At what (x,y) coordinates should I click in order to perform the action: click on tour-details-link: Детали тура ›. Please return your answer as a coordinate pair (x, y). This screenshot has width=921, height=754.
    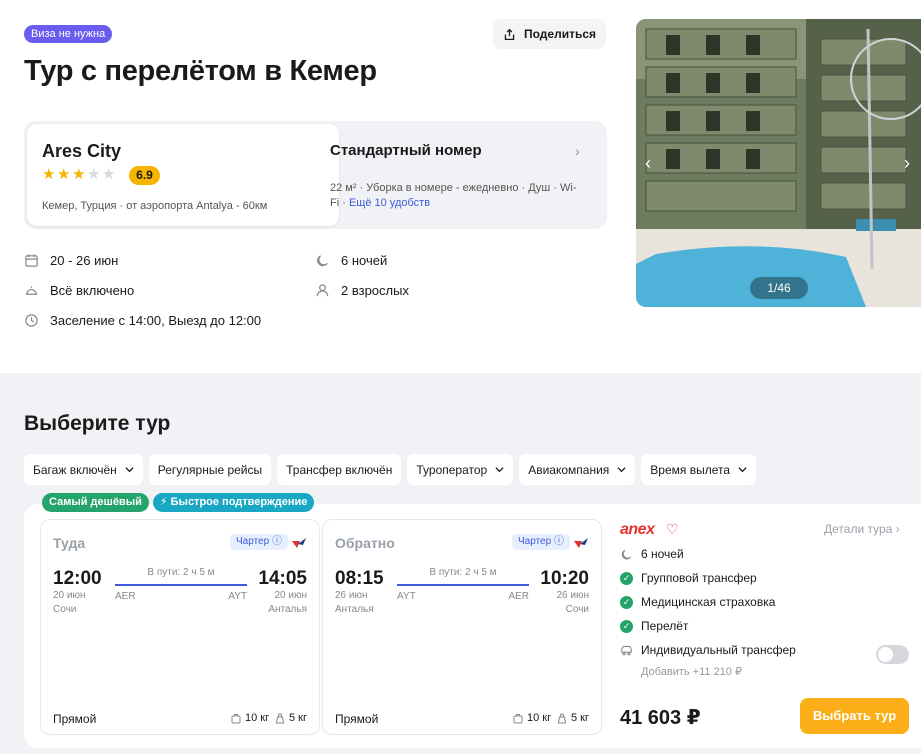
    Looking at the image, I should click on (862, 529).